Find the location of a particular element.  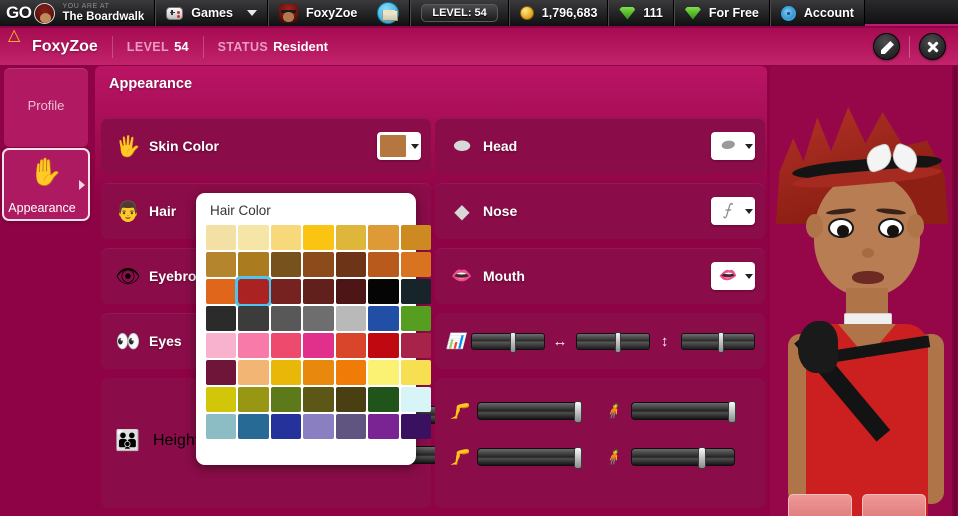

nose-picker-button: ⨍ is located at coordinates (733, 211).